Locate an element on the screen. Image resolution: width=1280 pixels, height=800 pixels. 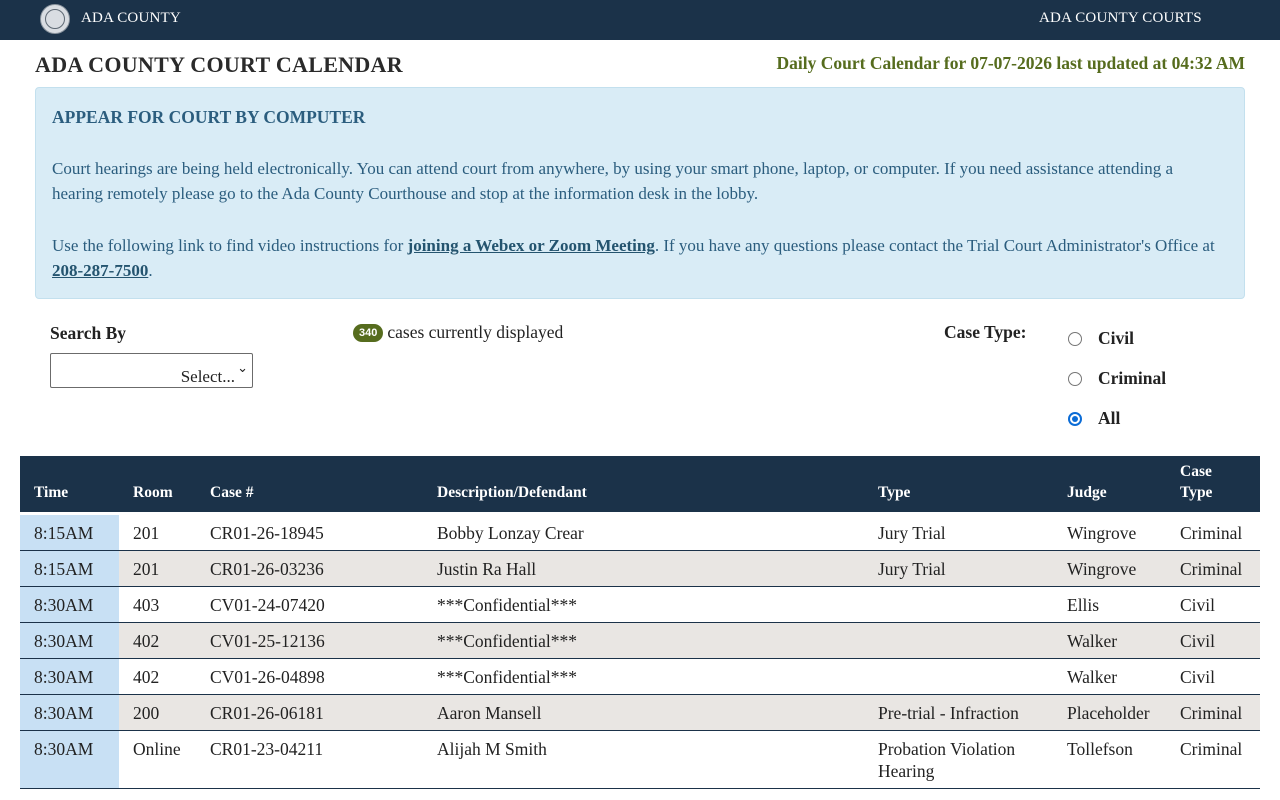
radio-option-all: All is located at coordinates (1094, 418).